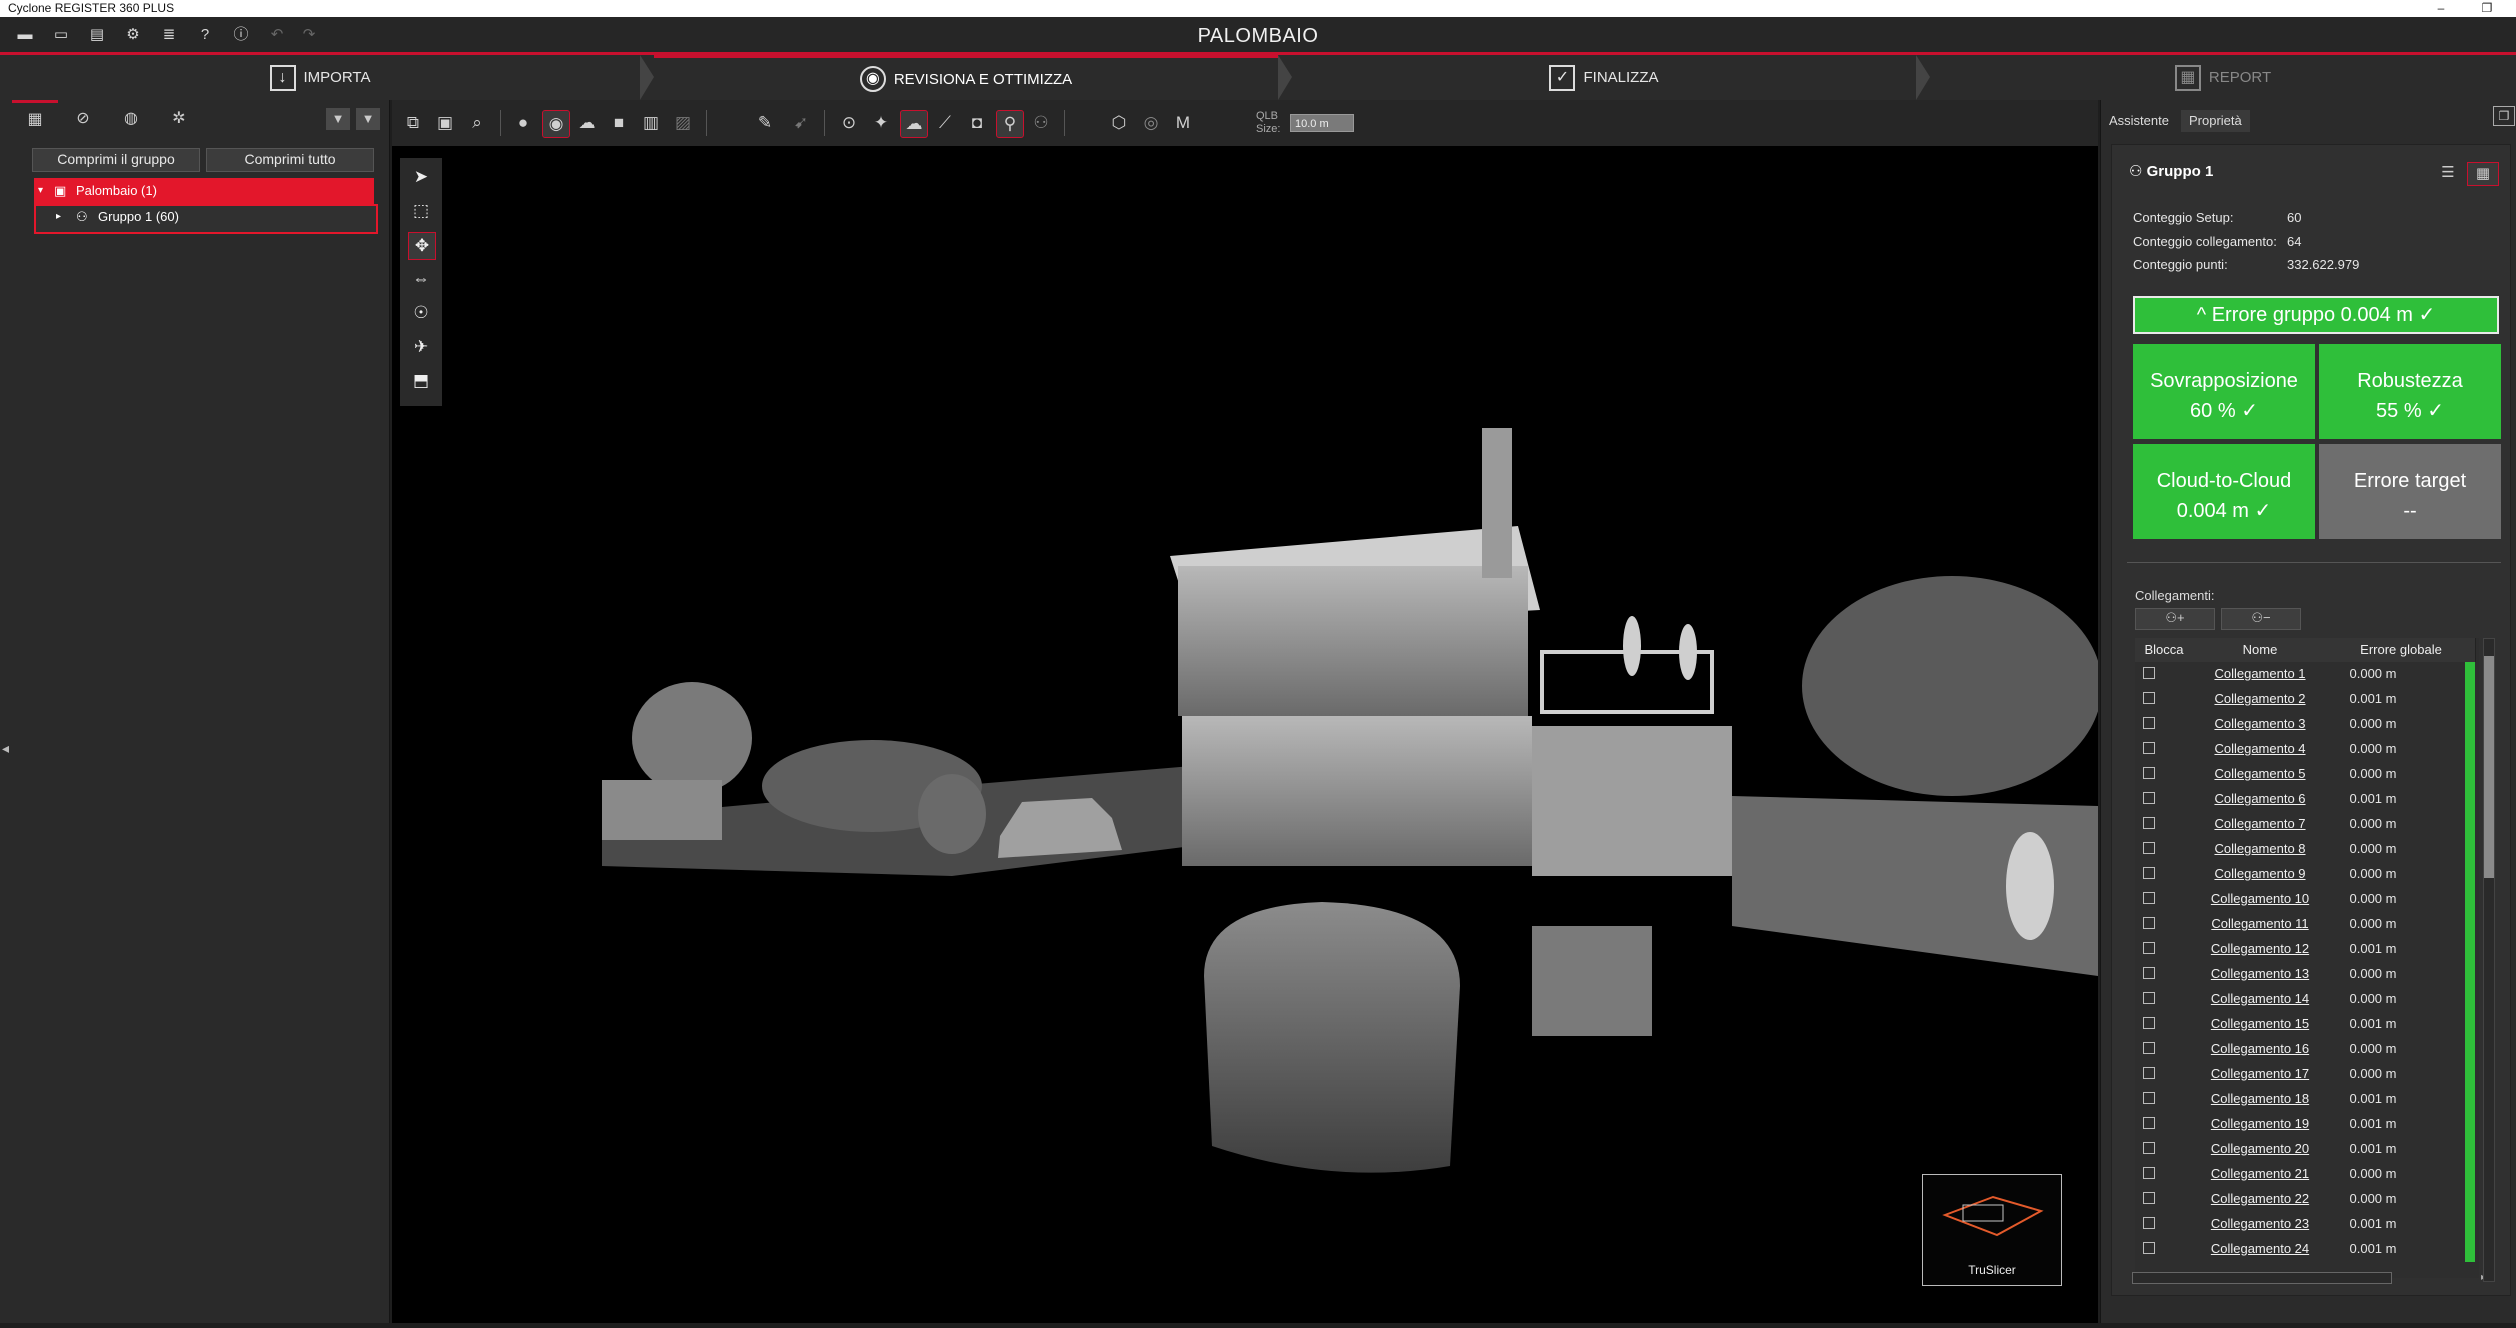 Image resolution: width=2516 pixels, height=1328 pixels. I want to click on table-row: Collegamento 5 0.000 m, so click(2307, 774).